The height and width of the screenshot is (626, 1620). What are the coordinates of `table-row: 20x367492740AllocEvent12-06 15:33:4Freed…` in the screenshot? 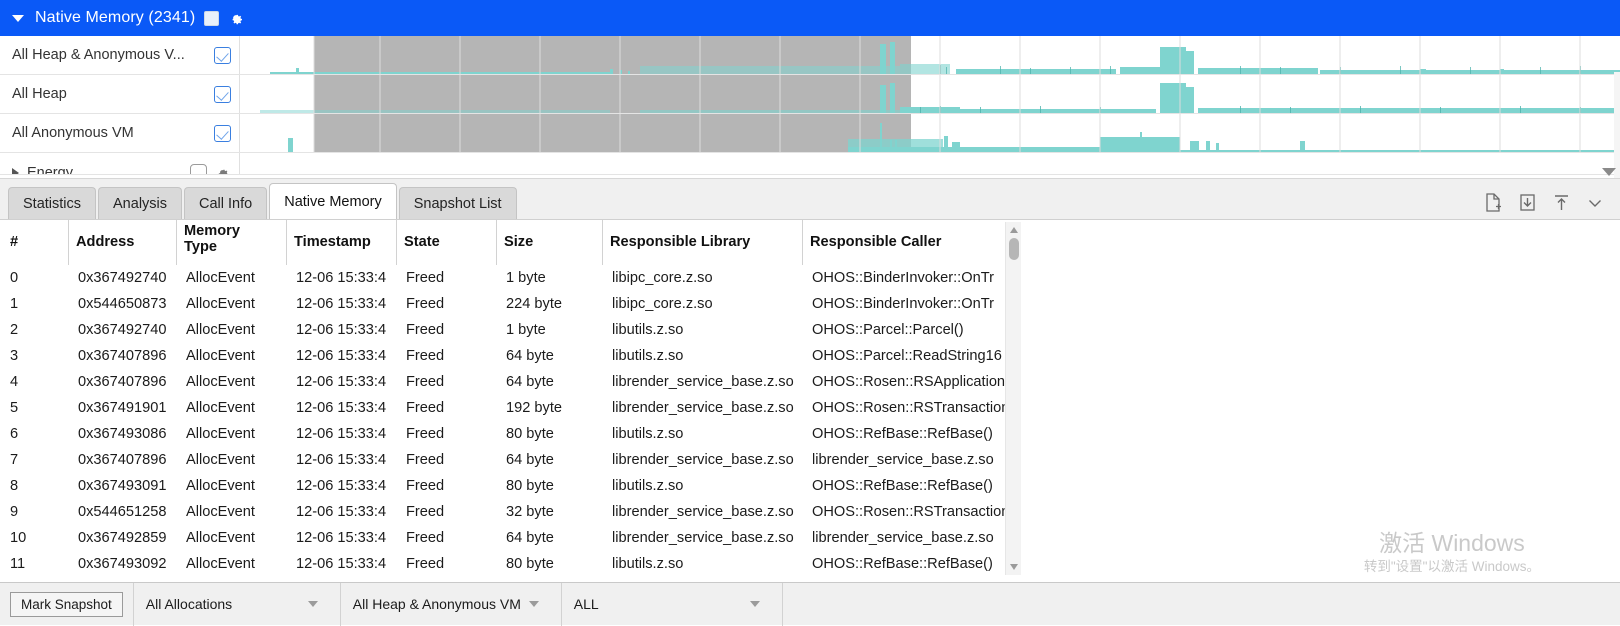 It's located at (511, 330).